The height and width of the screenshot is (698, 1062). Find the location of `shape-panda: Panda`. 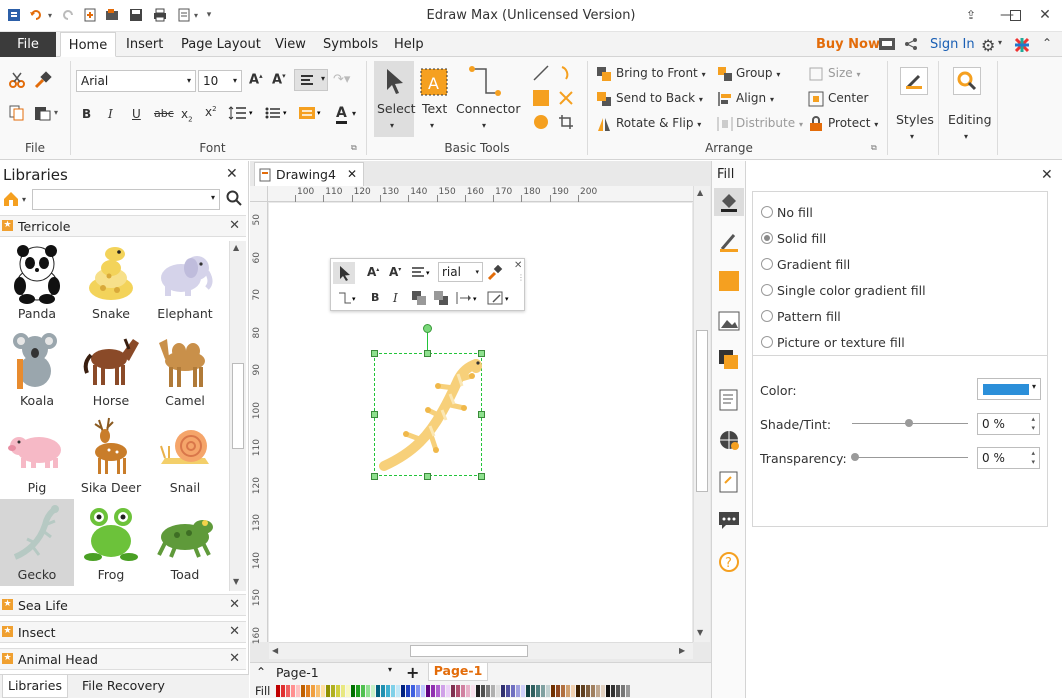

shape-panda: Panda is located at coordinates (37, 281).